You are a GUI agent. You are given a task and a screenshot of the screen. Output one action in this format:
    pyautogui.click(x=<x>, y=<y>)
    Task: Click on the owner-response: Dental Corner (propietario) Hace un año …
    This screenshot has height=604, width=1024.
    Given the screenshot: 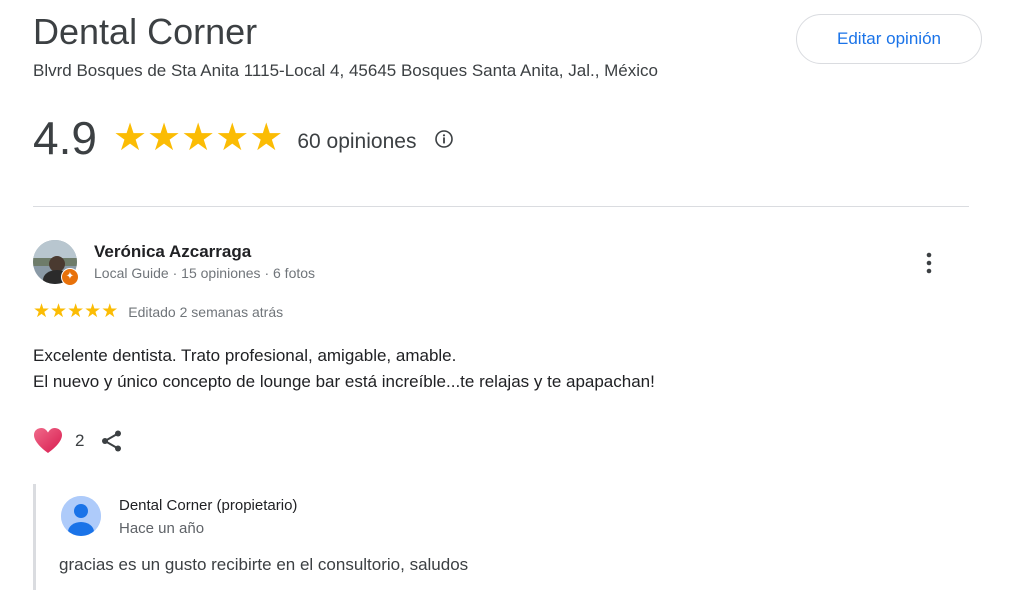 What is the action you would take?
    pyautogui.click(x=384, y=537)
    